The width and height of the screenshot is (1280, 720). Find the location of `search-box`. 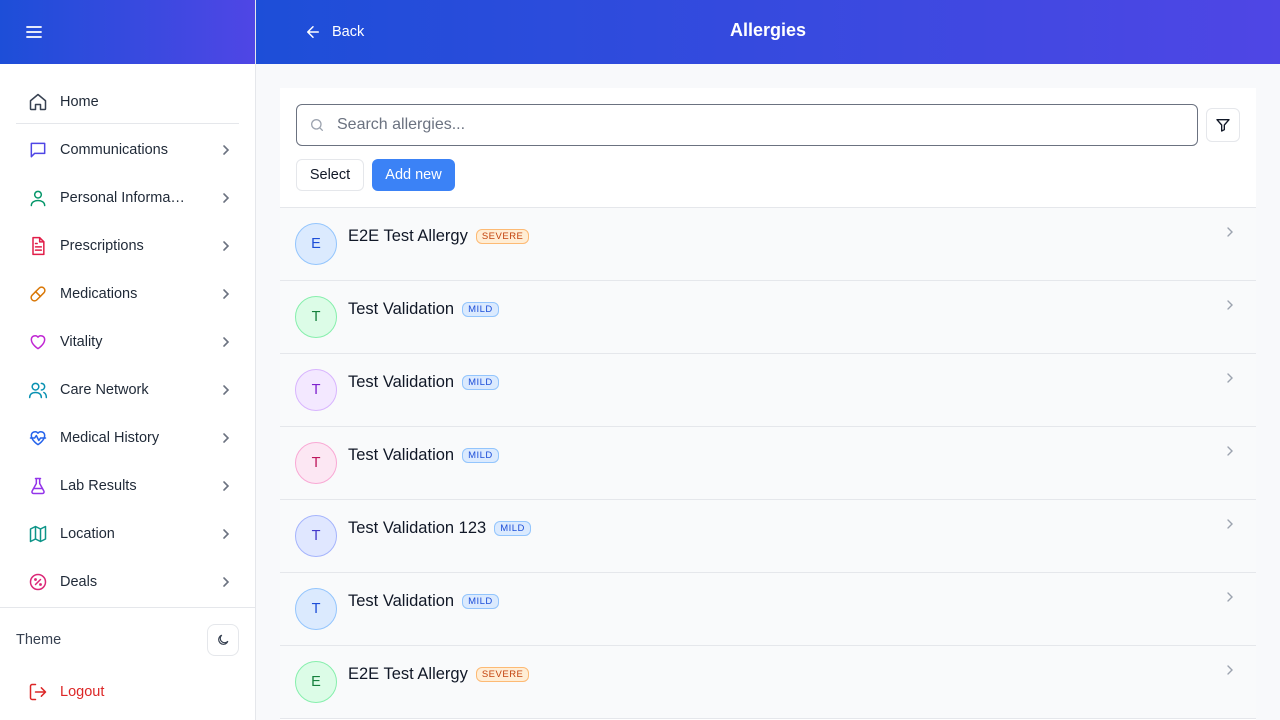

search-box is located at coordinates (747, 125).